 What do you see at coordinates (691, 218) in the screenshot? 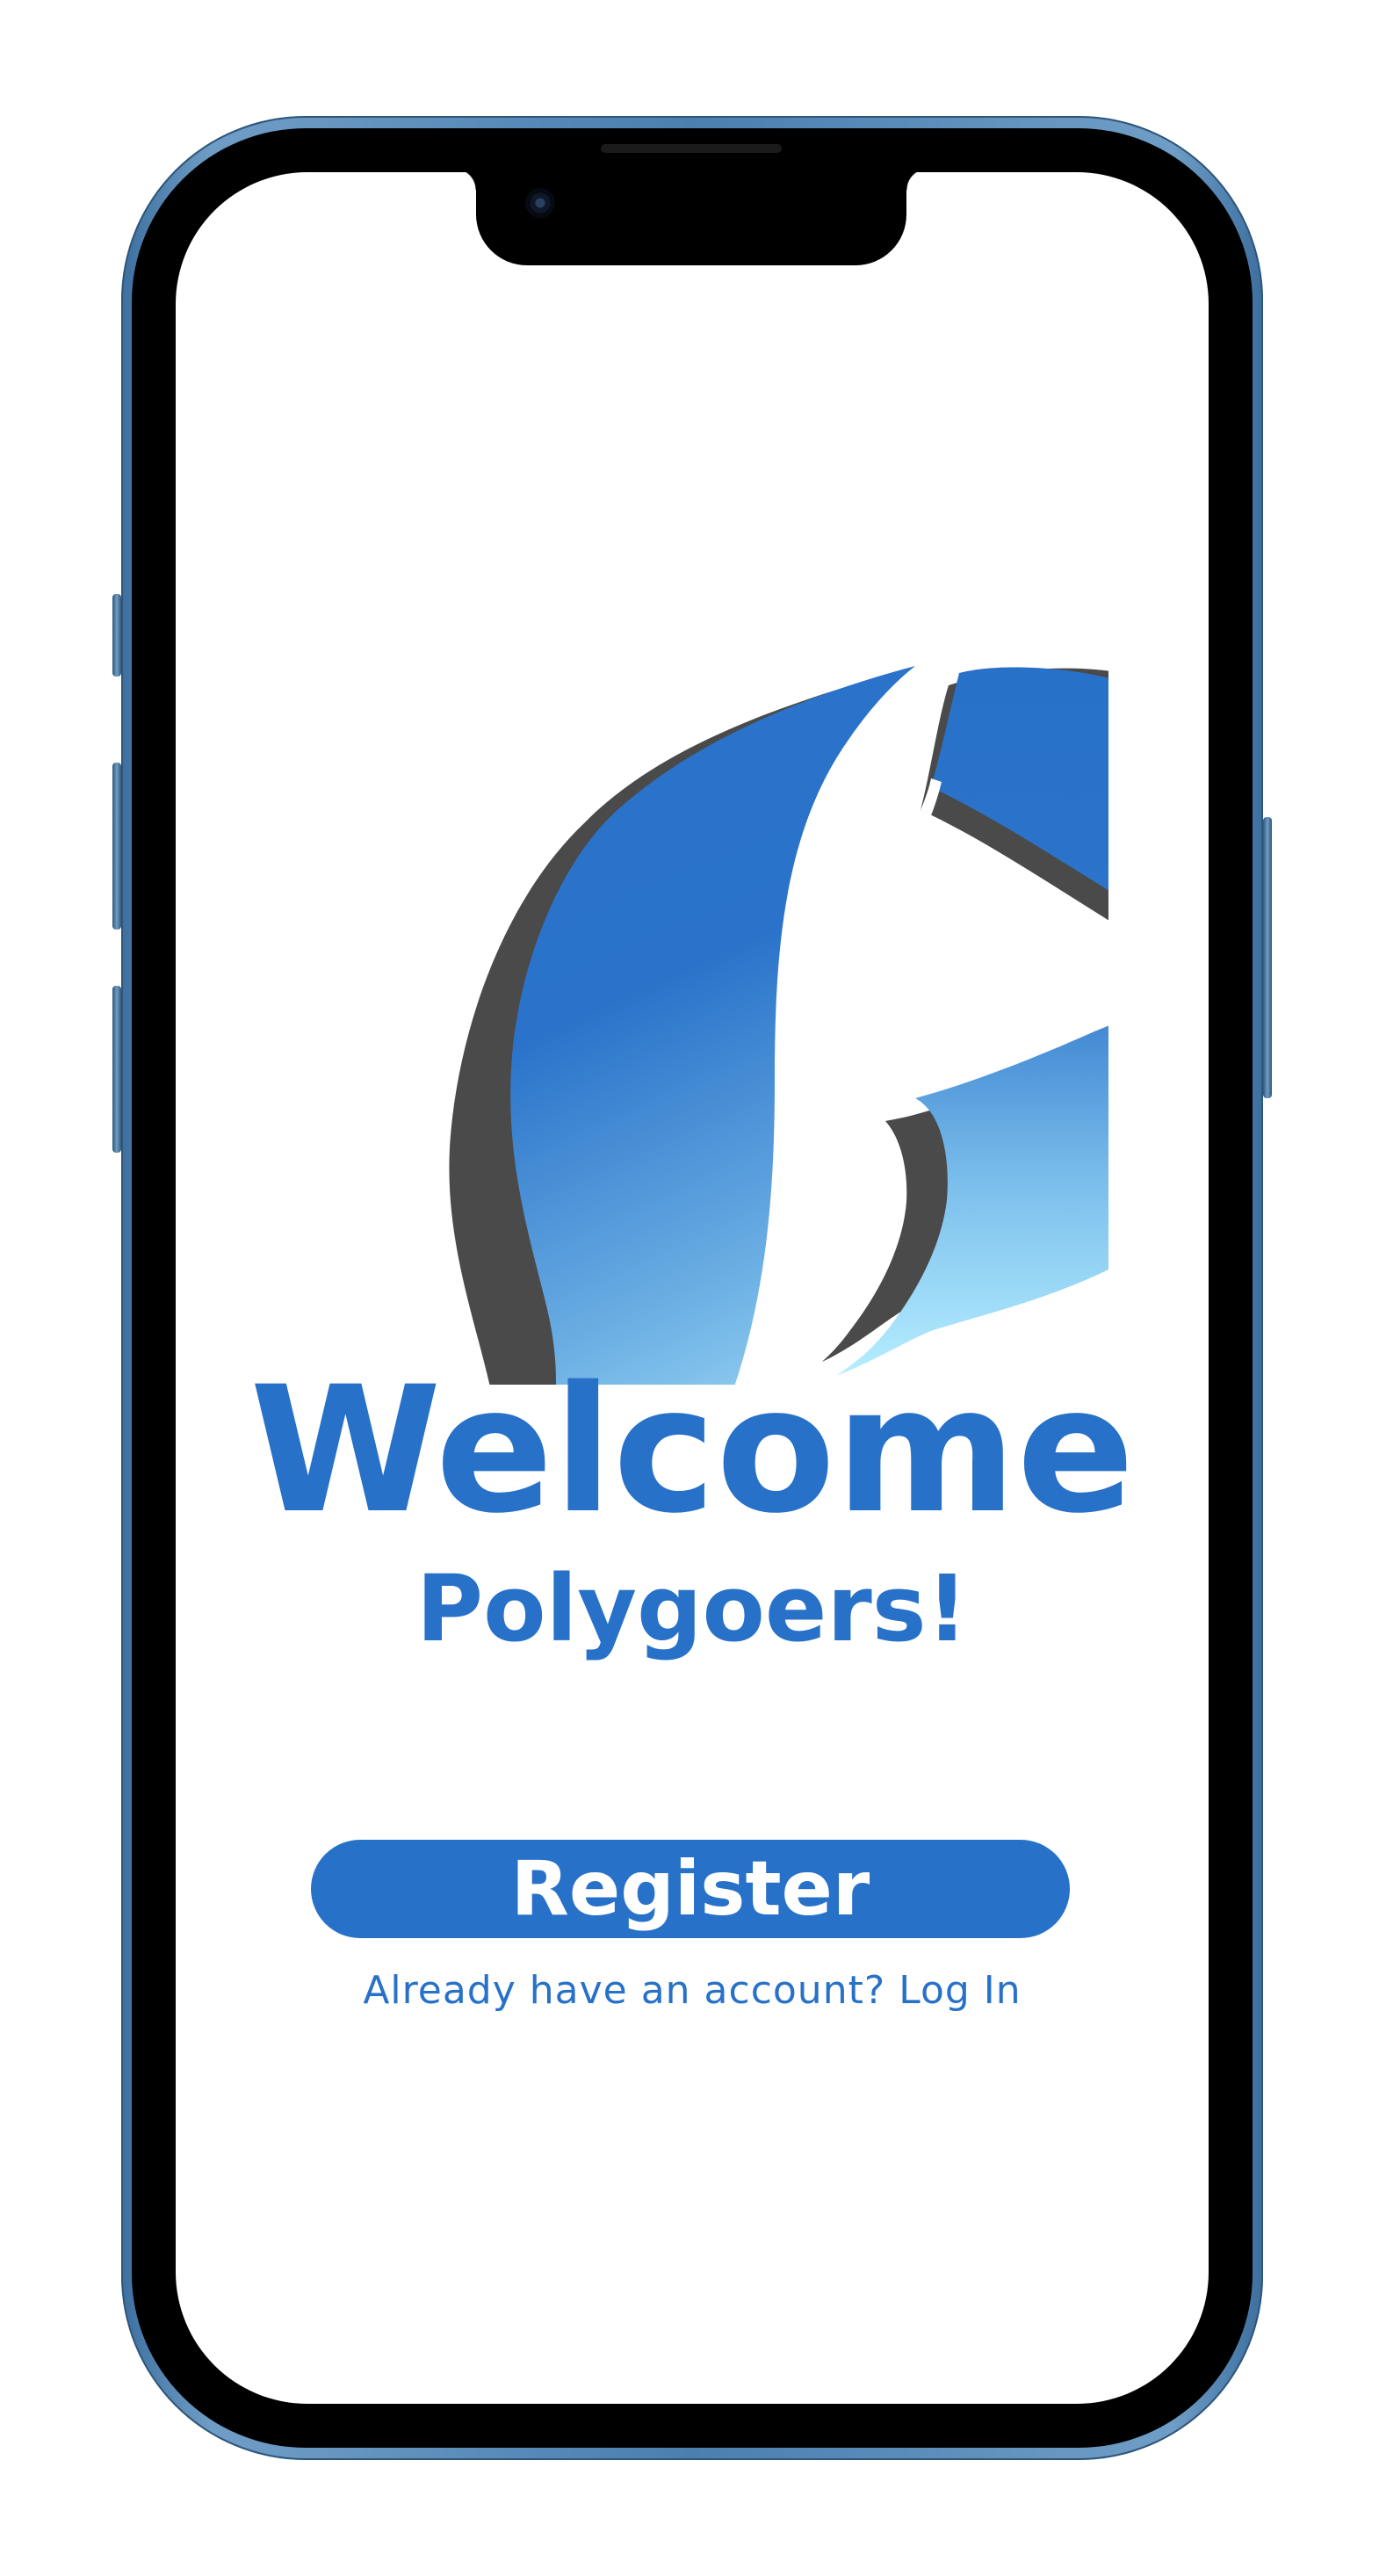
I see `display-notch` at bounding box center [691, 218].